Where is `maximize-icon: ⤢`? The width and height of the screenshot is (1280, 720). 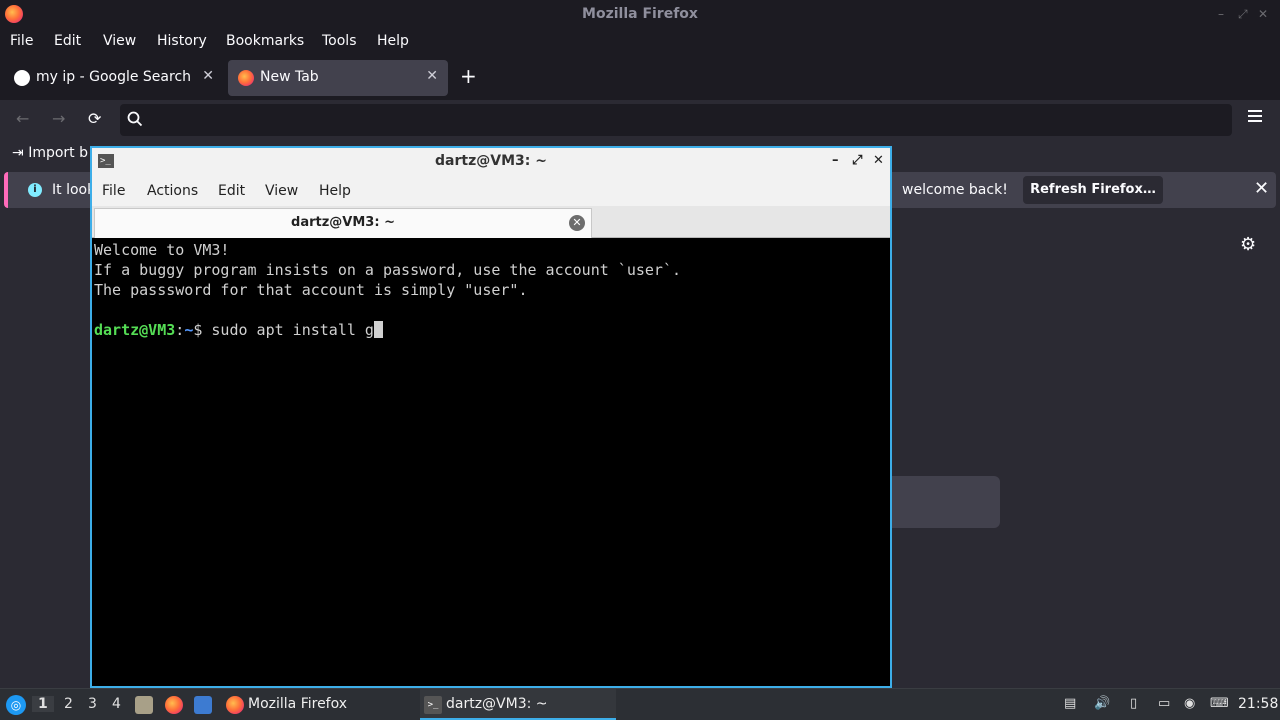
maximize-icon: ⤢ is located at coordinates (1243, 14).